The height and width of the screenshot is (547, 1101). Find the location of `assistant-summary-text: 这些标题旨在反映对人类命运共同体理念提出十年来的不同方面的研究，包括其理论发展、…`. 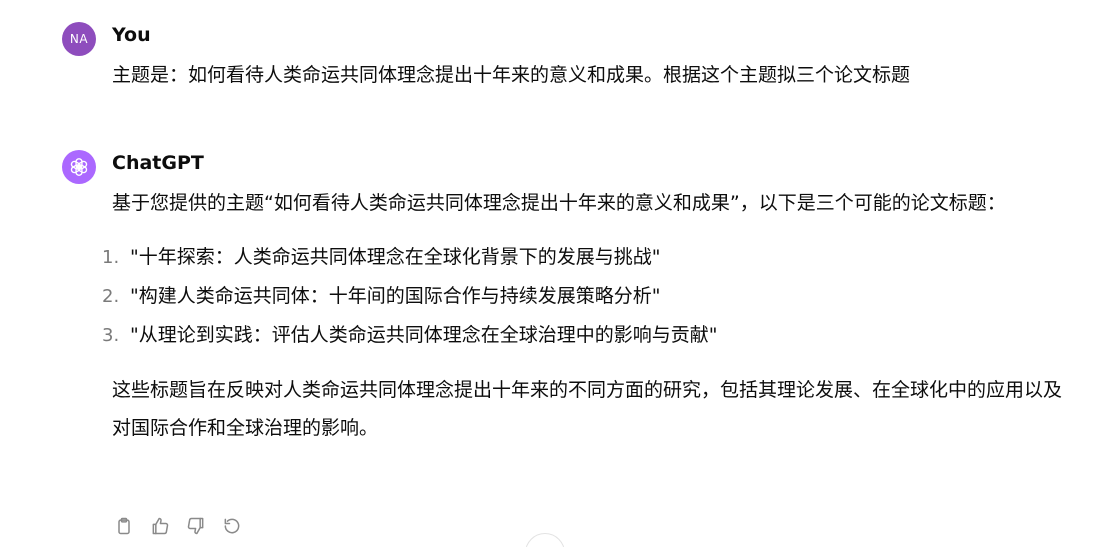

assistant-summary-text: 这些标题旨在反映对人类命运共同体理念提出十年来的不同方面的研究，包括其理论发展、… is located at coordinates (587, 409).